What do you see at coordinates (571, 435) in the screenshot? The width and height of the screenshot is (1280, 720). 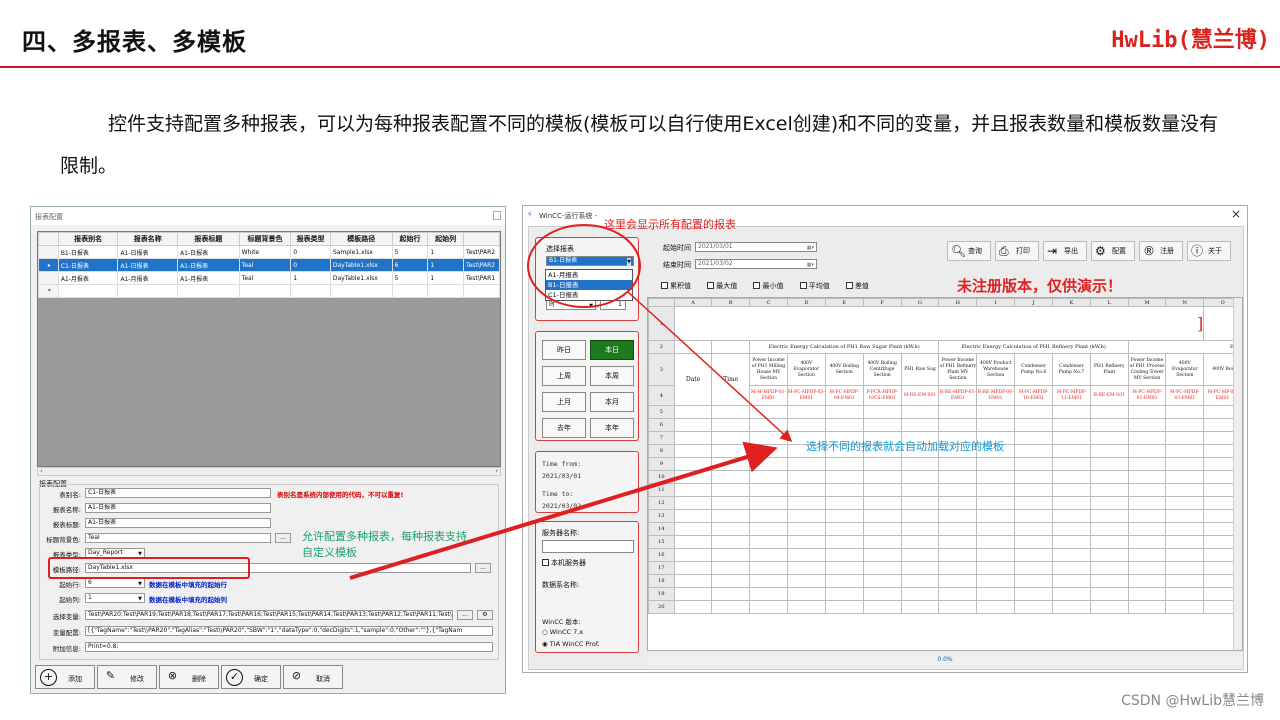 I see `arrows-overlay` at bounding box center [571, 435].